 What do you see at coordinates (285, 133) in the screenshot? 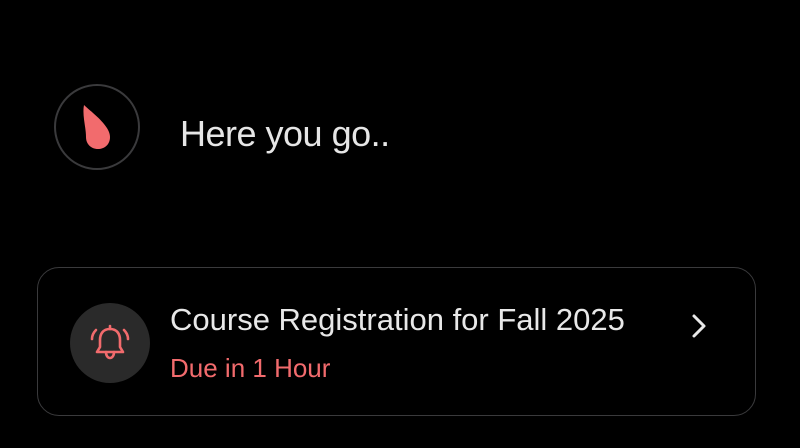
I see `assistant-message: Here you go..` at bounding box center [285, 133].